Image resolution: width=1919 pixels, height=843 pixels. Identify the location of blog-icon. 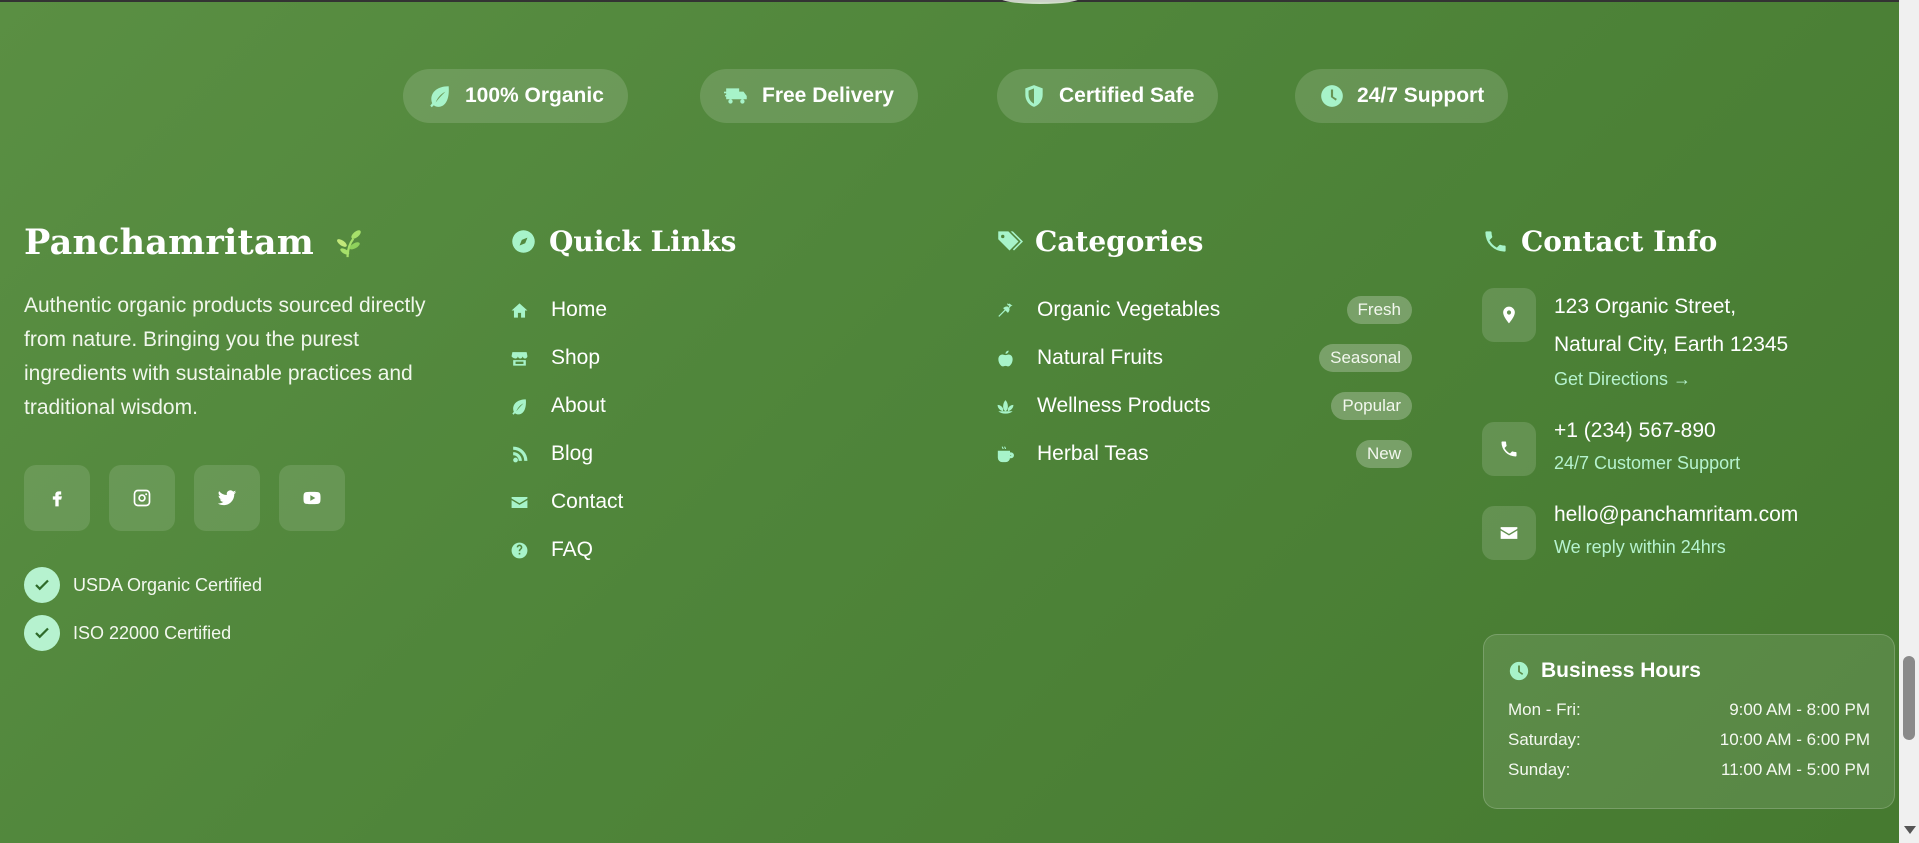
(520, 454).